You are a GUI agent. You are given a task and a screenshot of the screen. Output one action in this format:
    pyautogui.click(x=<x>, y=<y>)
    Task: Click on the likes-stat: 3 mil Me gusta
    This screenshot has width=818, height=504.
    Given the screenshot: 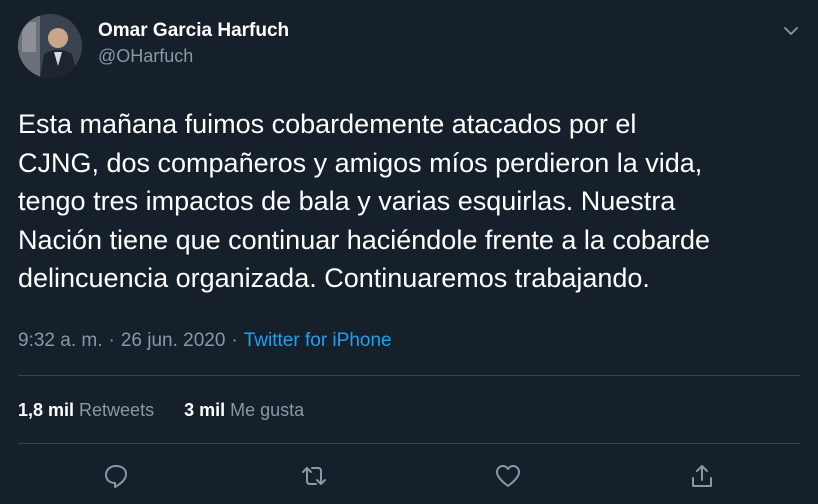 What is the action you would take?
    pyautogui.click(x=244, y=410)
    